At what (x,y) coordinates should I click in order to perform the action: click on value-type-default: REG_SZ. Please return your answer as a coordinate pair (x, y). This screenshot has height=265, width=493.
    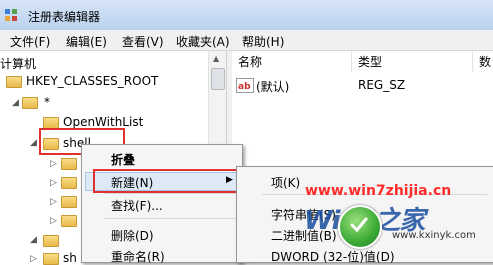
    Looking at the image, I should click on (381, 85).